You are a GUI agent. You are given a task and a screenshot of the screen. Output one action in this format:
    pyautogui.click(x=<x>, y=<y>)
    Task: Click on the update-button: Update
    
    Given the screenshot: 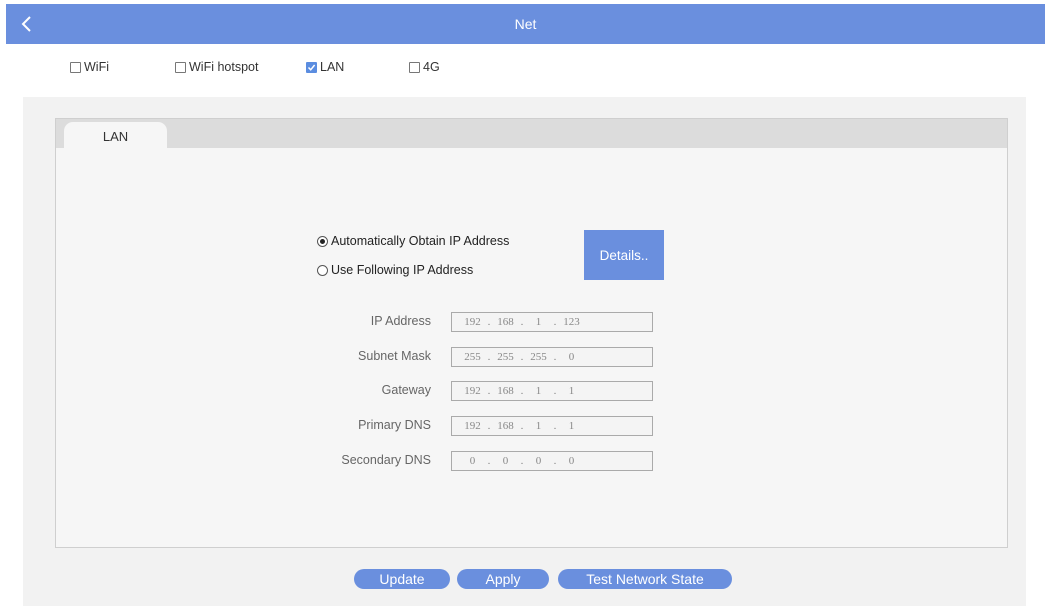 What is the action you would take?
    pyautogui.click(x=402, y=579)
    